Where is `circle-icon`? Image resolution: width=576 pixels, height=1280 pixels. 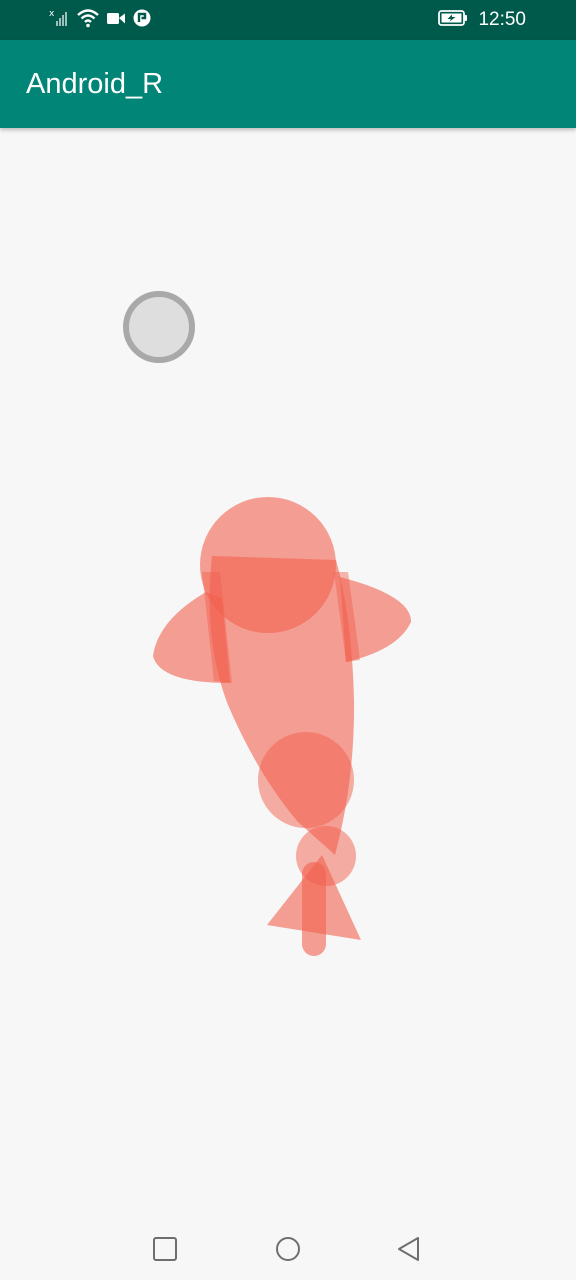 circle-icon is located at coordinates (288, 1249).